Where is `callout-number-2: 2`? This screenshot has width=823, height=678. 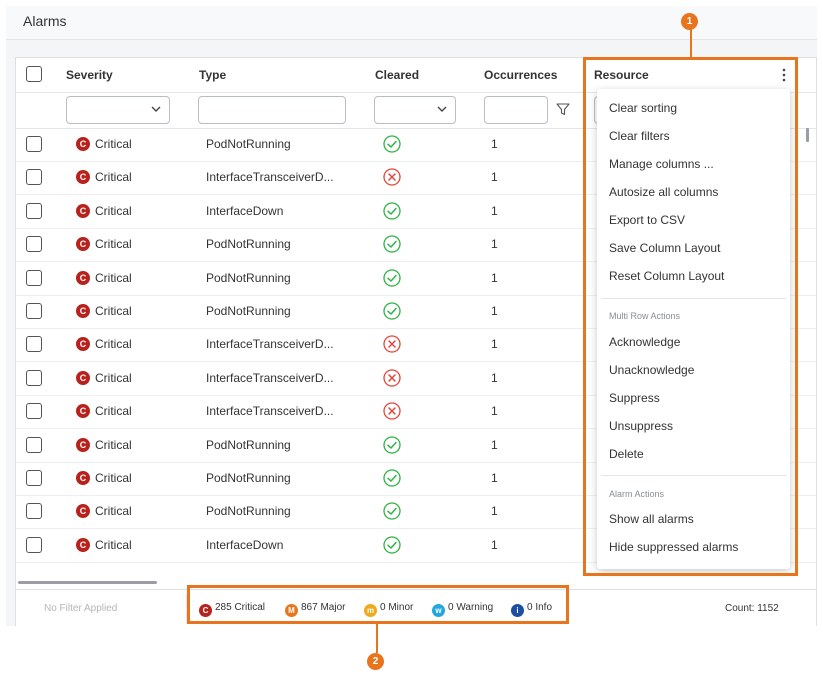 callout-number-2: 2 is located at coordinates (375, 661).